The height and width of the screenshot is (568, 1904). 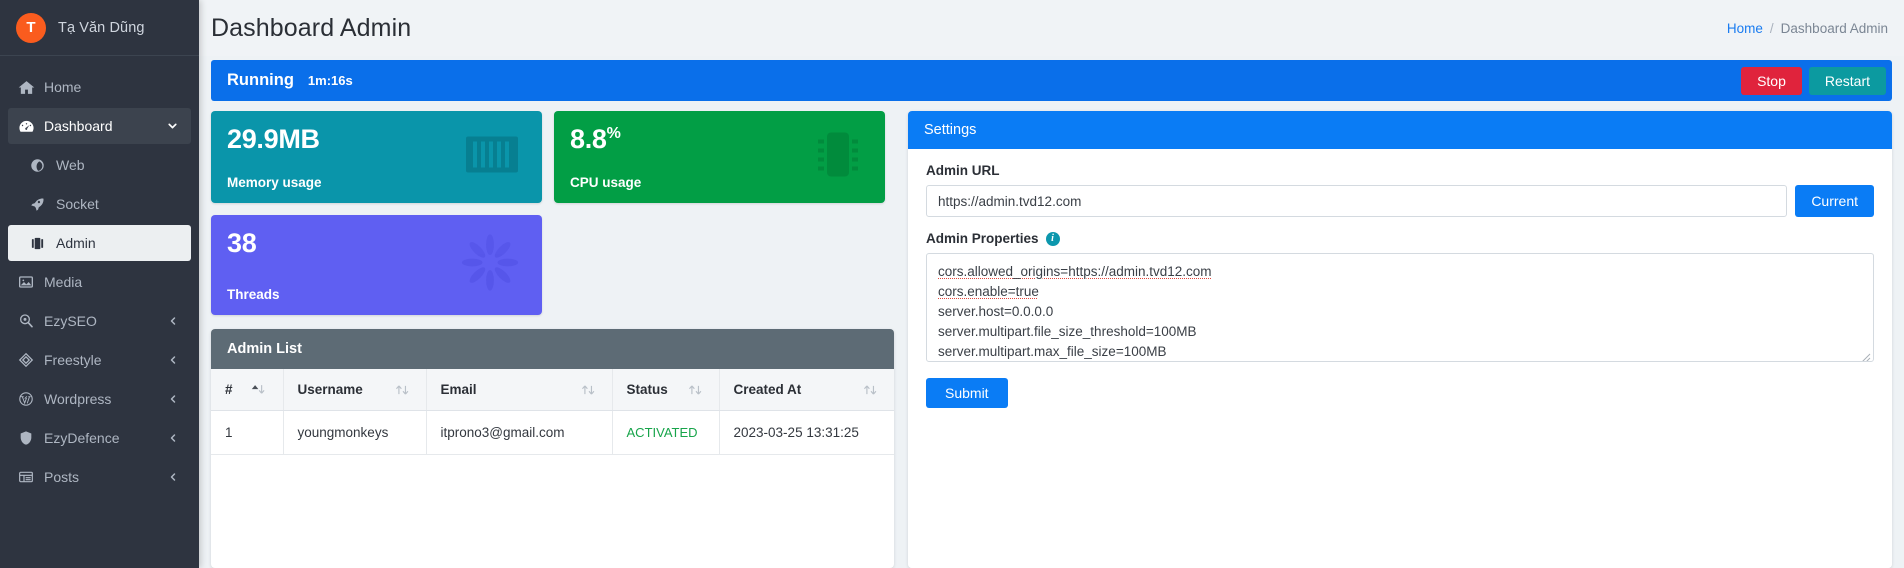 What do you see at coordinates (606, 182) in the screenshot?
I see `cpu-usage-label: CPU usage` at bounding box center [606, 182].